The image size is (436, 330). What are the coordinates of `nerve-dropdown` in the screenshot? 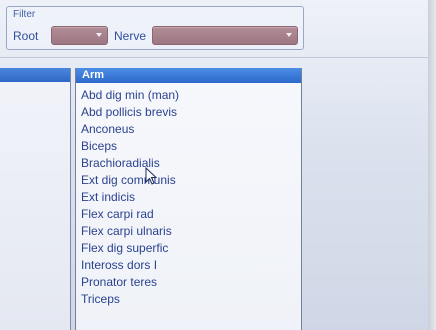 It's located at (225, 35).